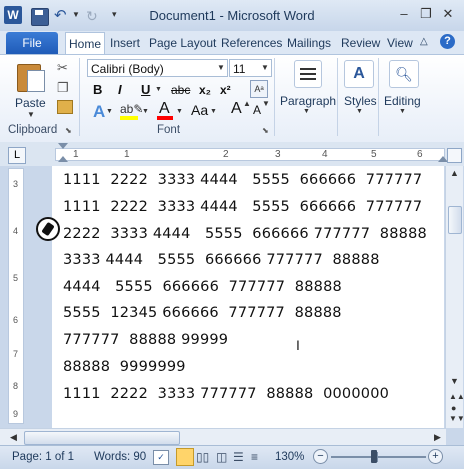  What do you see at coordinates (68, 130) in the screenshot?
I see `clipboard-launcher-icon: ⬊` at bounding box center [68, 130].